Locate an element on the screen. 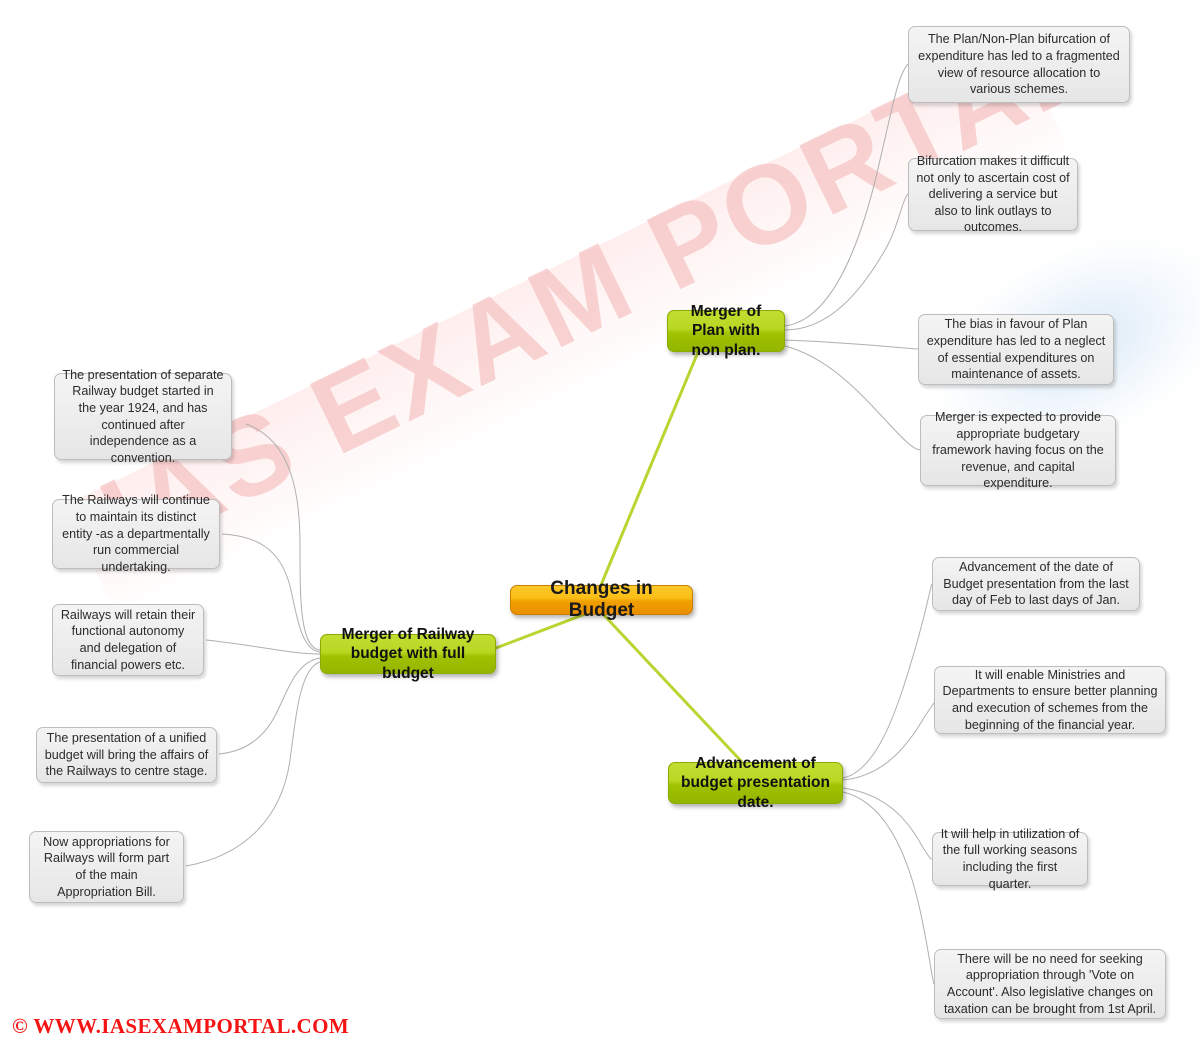  spine-to-advancement is located at coordinates (671, 687).